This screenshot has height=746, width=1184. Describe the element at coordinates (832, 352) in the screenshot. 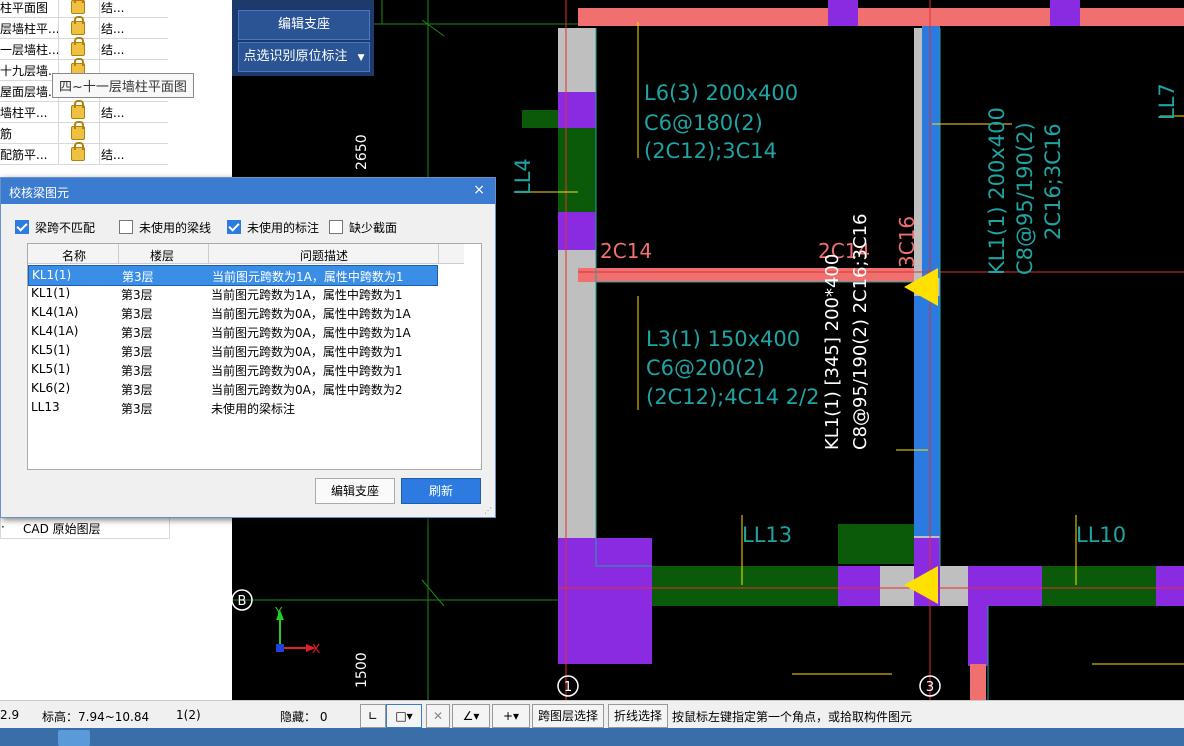

I see `kl1-white-0: KL1(1) [345] 200*400` at that location.